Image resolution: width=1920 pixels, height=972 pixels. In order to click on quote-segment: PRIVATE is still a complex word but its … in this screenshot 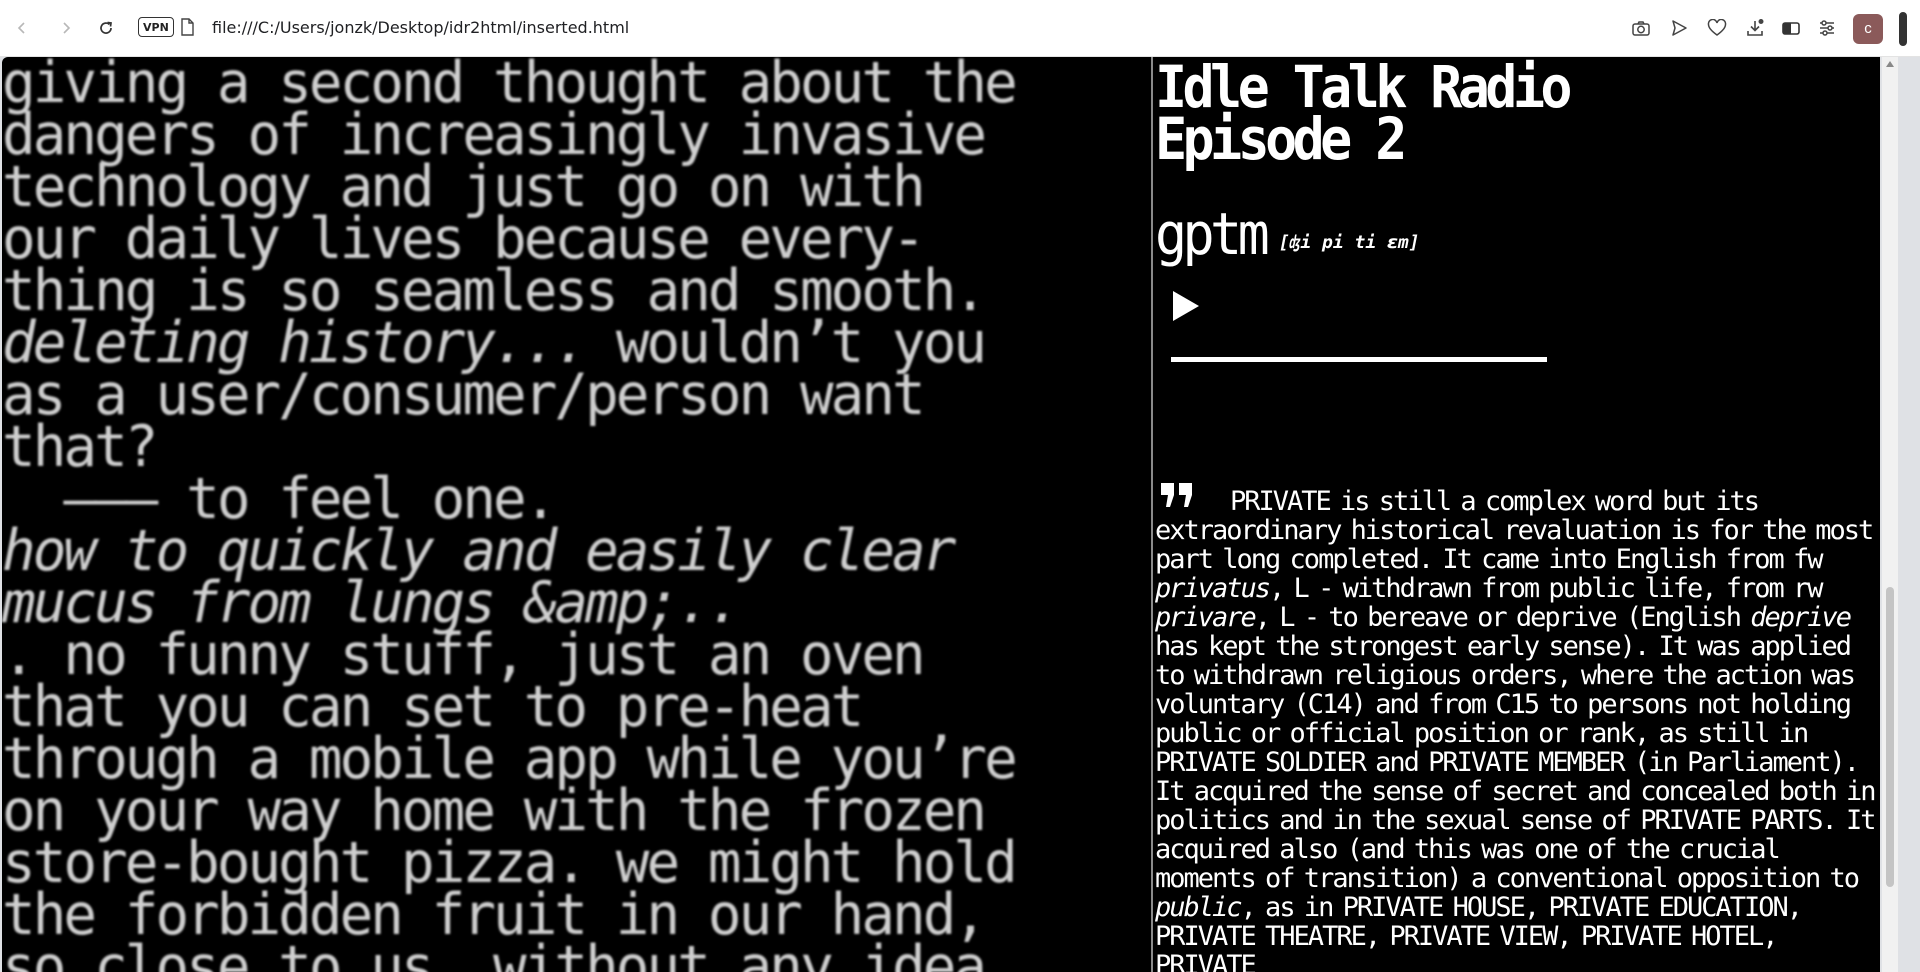, I will do `click(1514, 530)`.